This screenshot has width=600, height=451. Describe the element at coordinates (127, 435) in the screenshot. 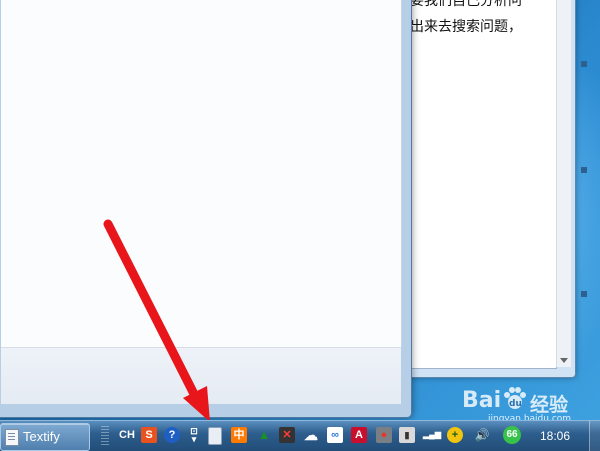

I see `language-indicator: CH` at that location.